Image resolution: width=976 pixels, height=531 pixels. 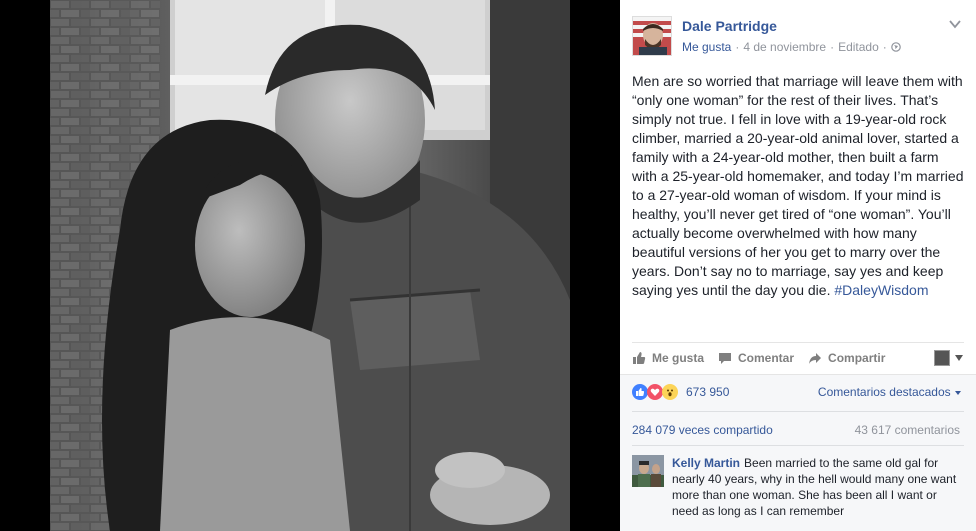 I want to click on post-action-bar: Me gusta Comentar Compartir, so click(x=798, y=357).